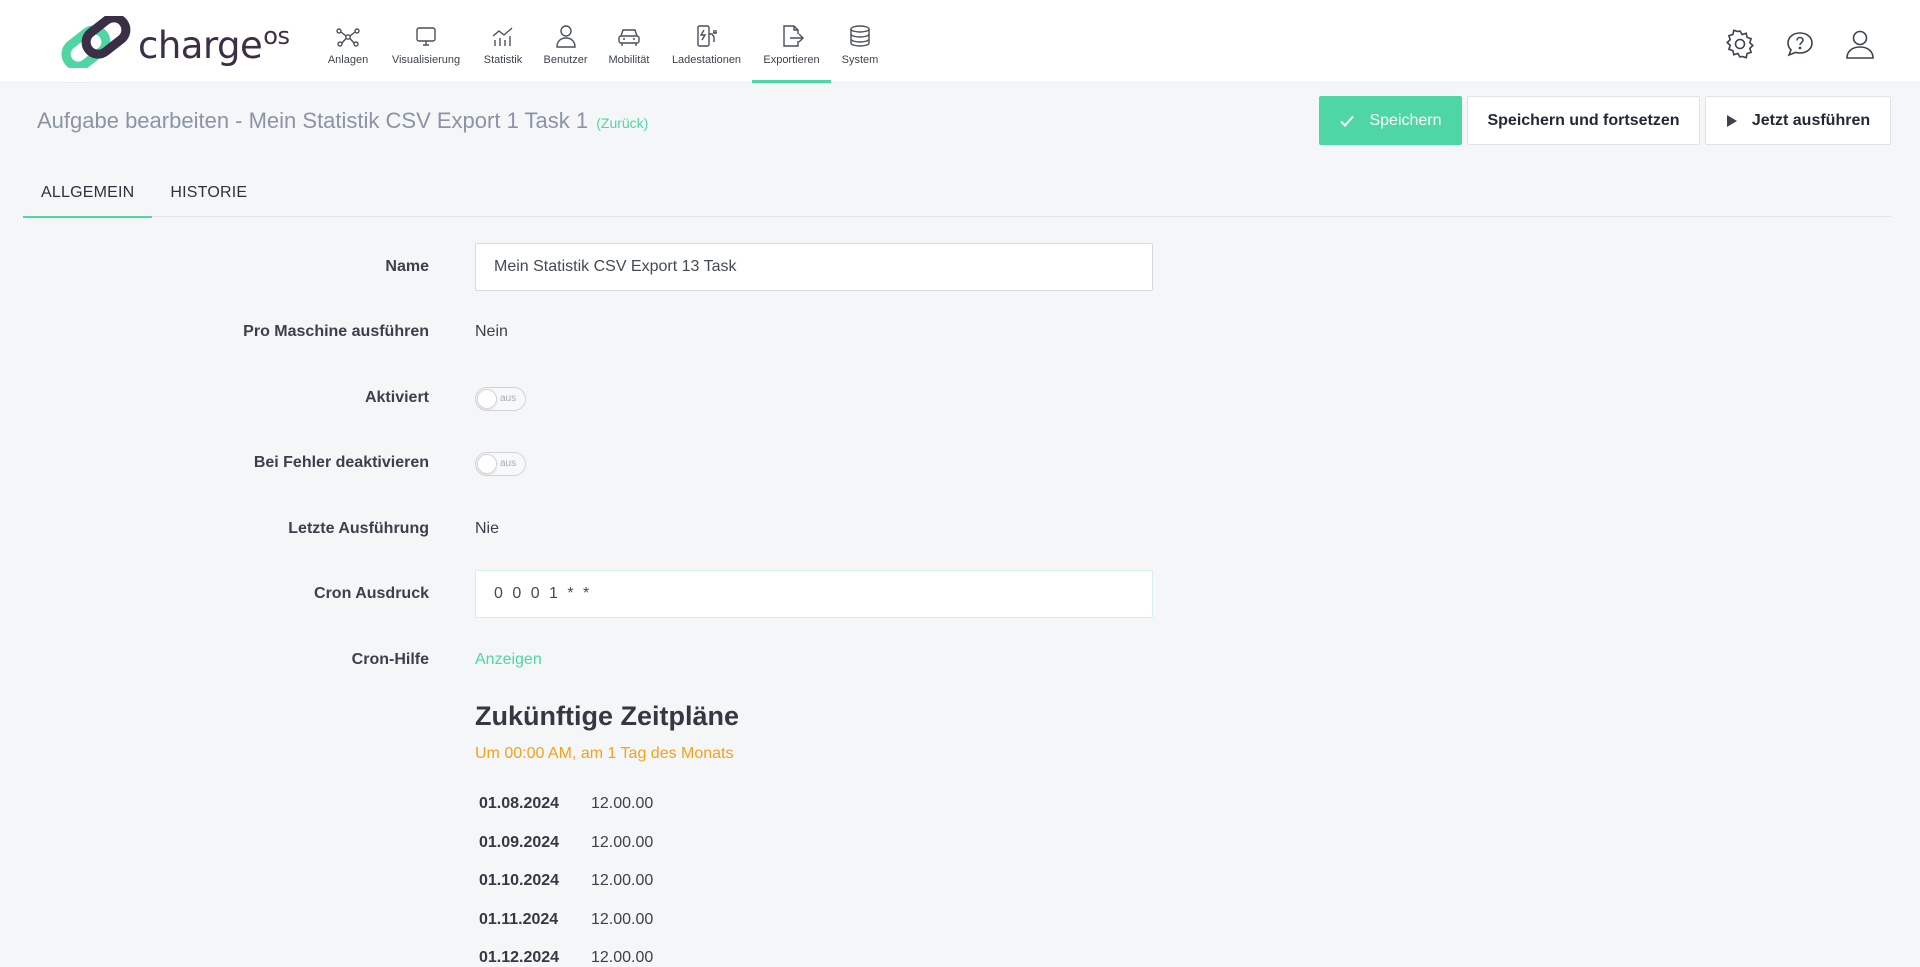  Describe the element at coordinates (565, 60) in the screenshot. I see `nav-label: Benutzer` at that location.